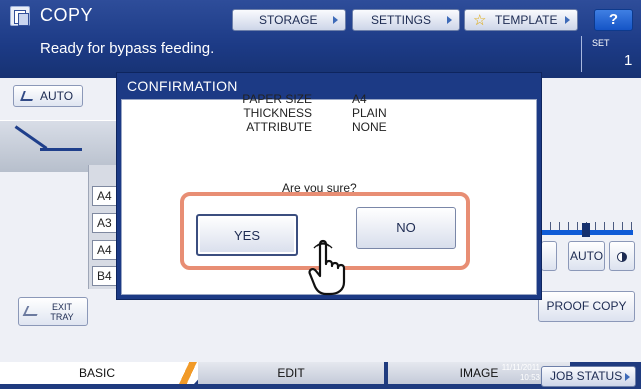  Describe the element at coordinates (105, 250) in the screenshot. I see `tray-3-button: A4` at that location.